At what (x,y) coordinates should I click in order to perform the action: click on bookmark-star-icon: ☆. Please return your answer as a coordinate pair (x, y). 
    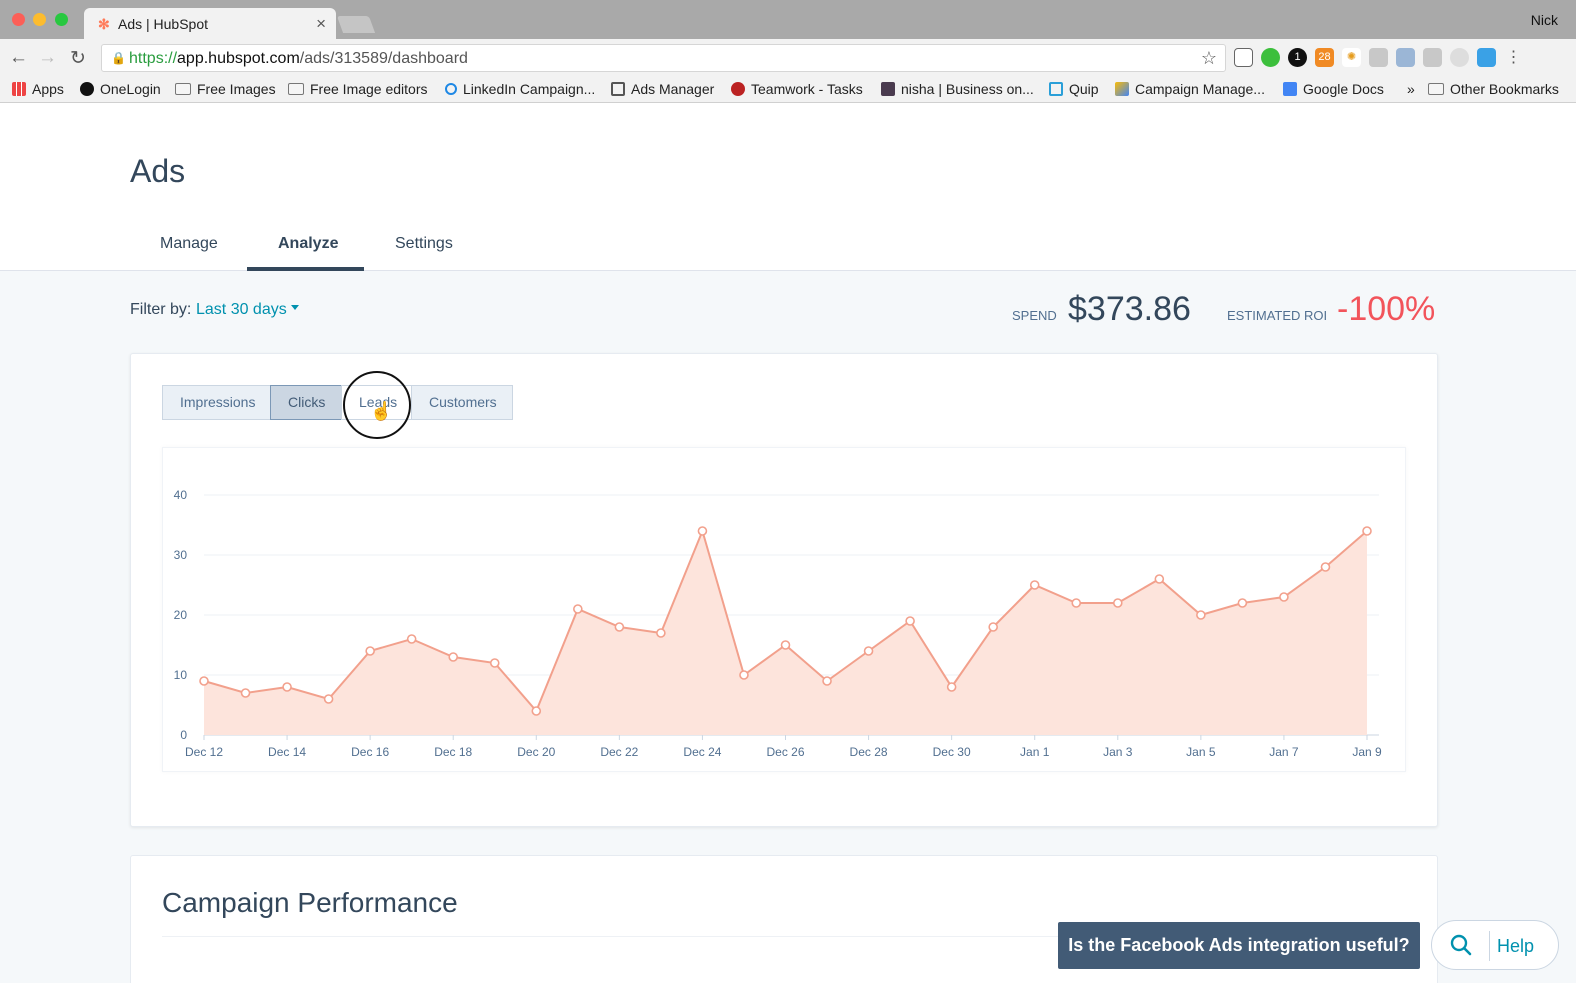
    Looking at the image, I should click on (1209, 58).